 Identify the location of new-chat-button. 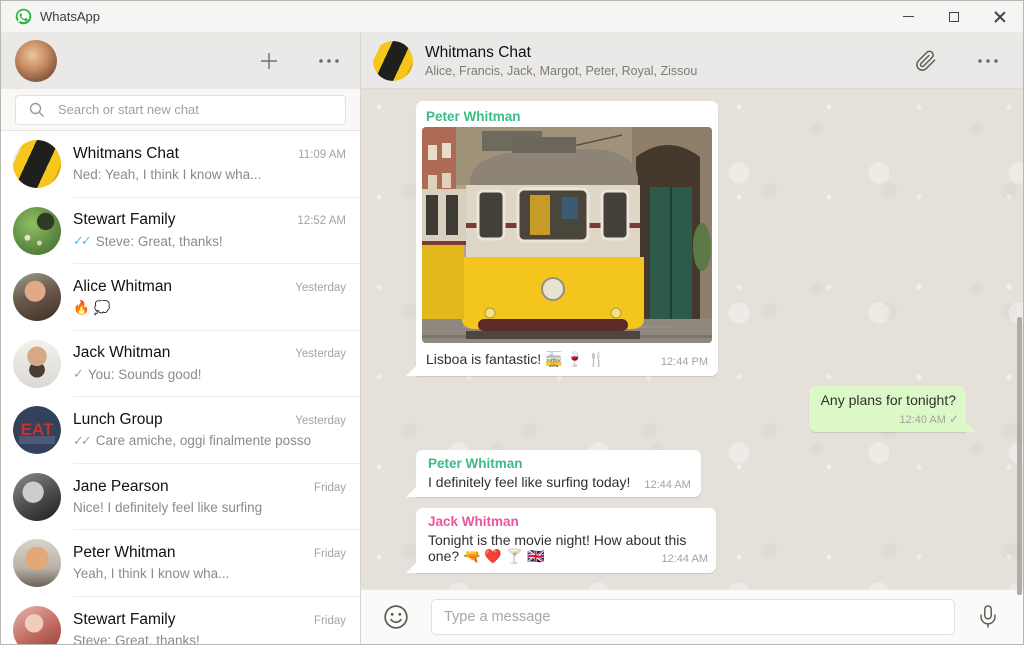
(269, 61).